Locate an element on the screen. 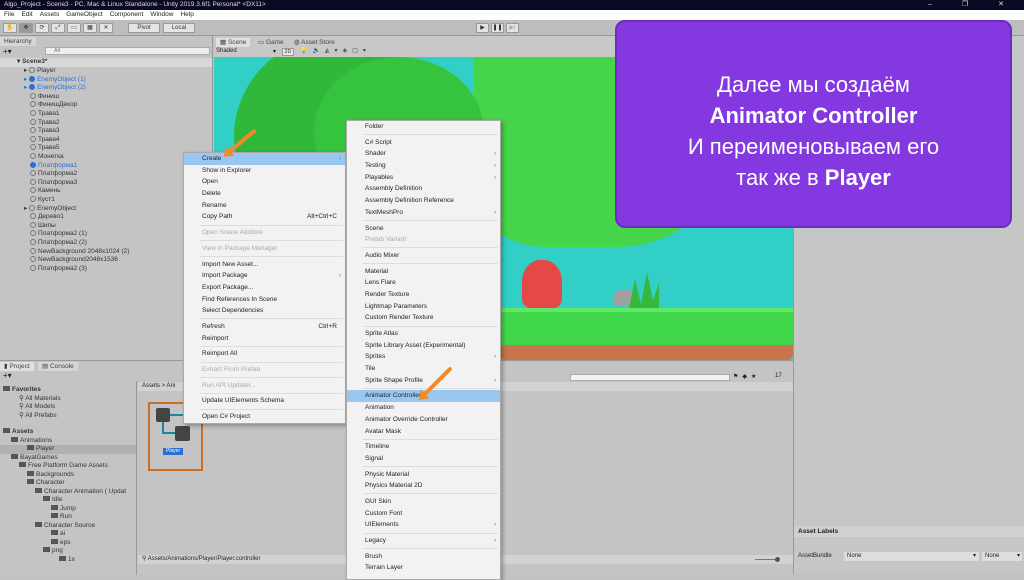 The width and height of the screenshot is (1024, 580). menu-item-tile: Tile is located at coordinates (423, 369).